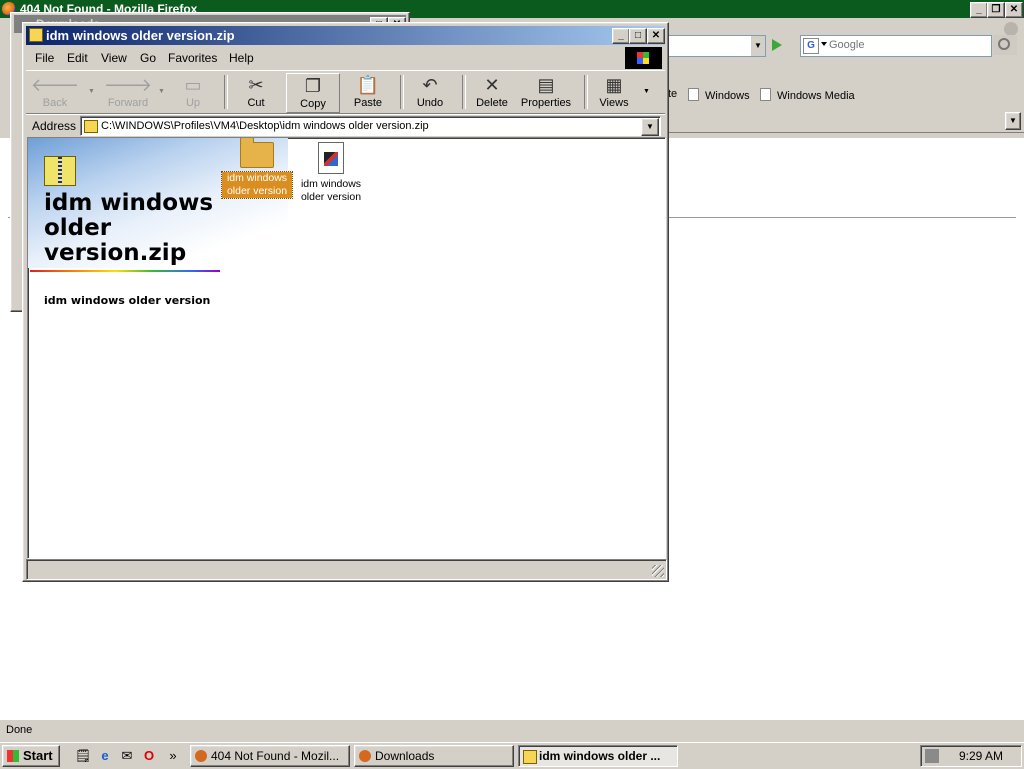 The height and width of the screenshot is (769, 1024). I want to click on search-button, so click(1005, 45).